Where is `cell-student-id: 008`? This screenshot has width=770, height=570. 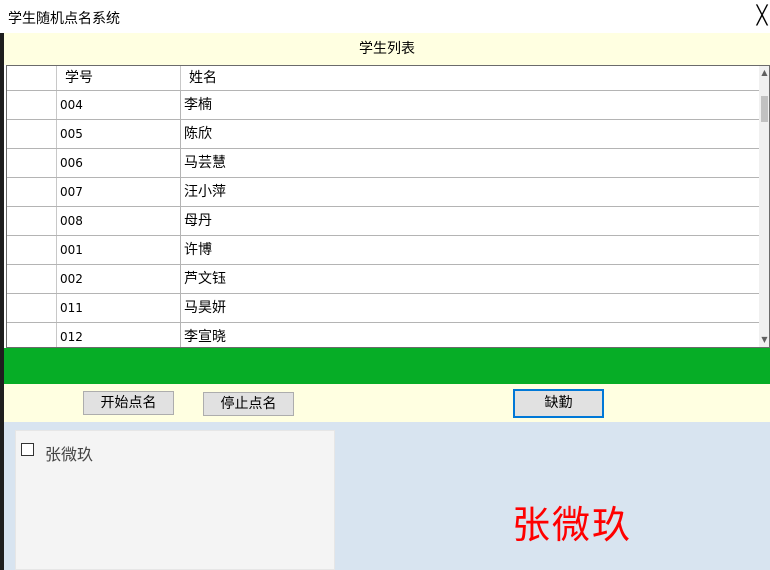
cell-student-id: 008 is located at coordinates (119, 221).